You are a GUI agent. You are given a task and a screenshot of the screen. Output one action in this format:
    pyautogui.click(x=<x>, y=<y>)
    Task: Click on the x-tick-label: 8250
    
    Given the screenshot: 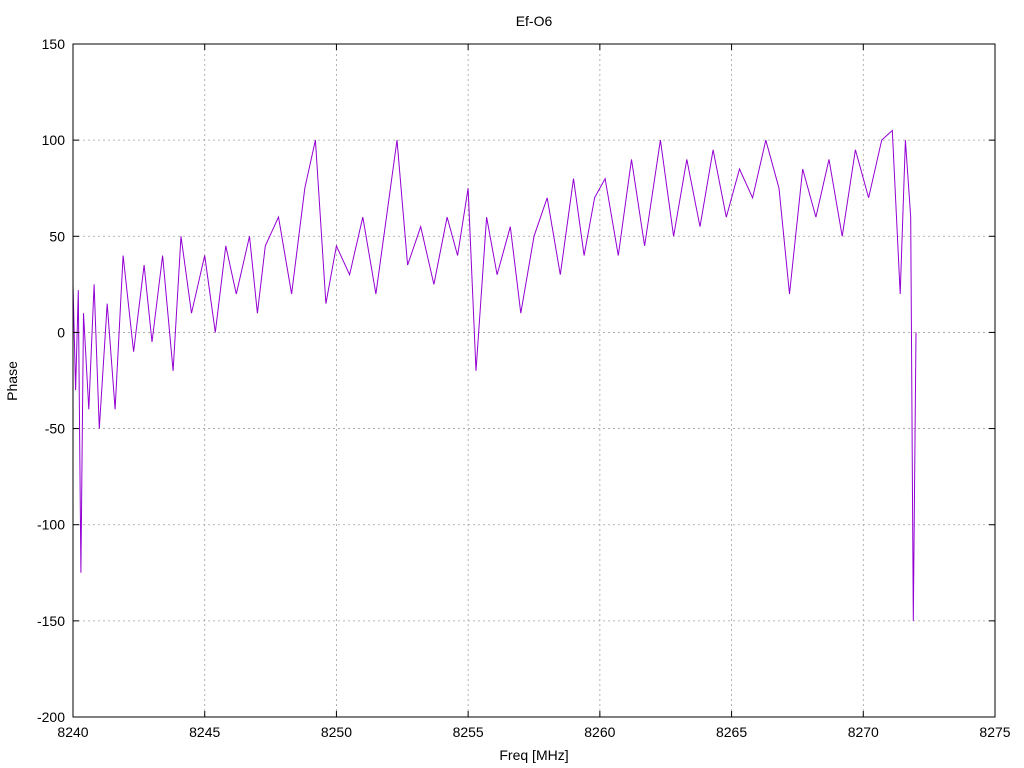 What is the action you would take?
    pyautogui.click(x=336, y=732)
    